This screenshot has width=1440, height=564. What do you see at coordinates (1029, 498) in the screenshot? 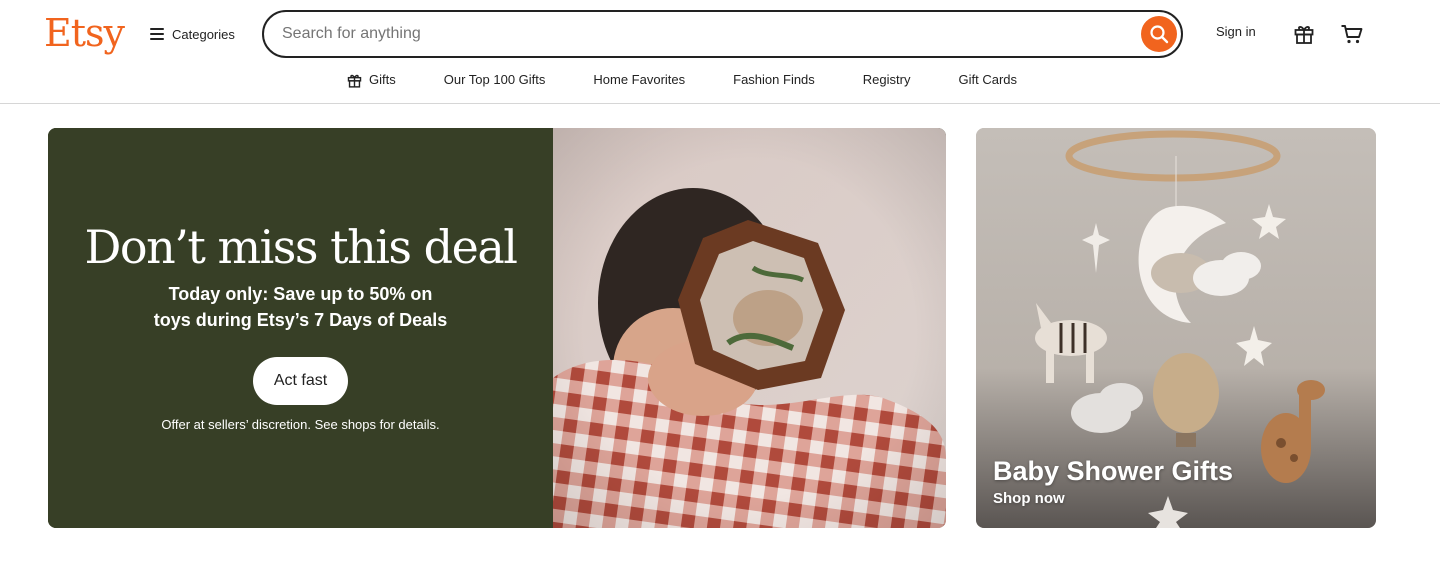
I see `shop-now-link: Shop now` at bounding box center [1029, 498].